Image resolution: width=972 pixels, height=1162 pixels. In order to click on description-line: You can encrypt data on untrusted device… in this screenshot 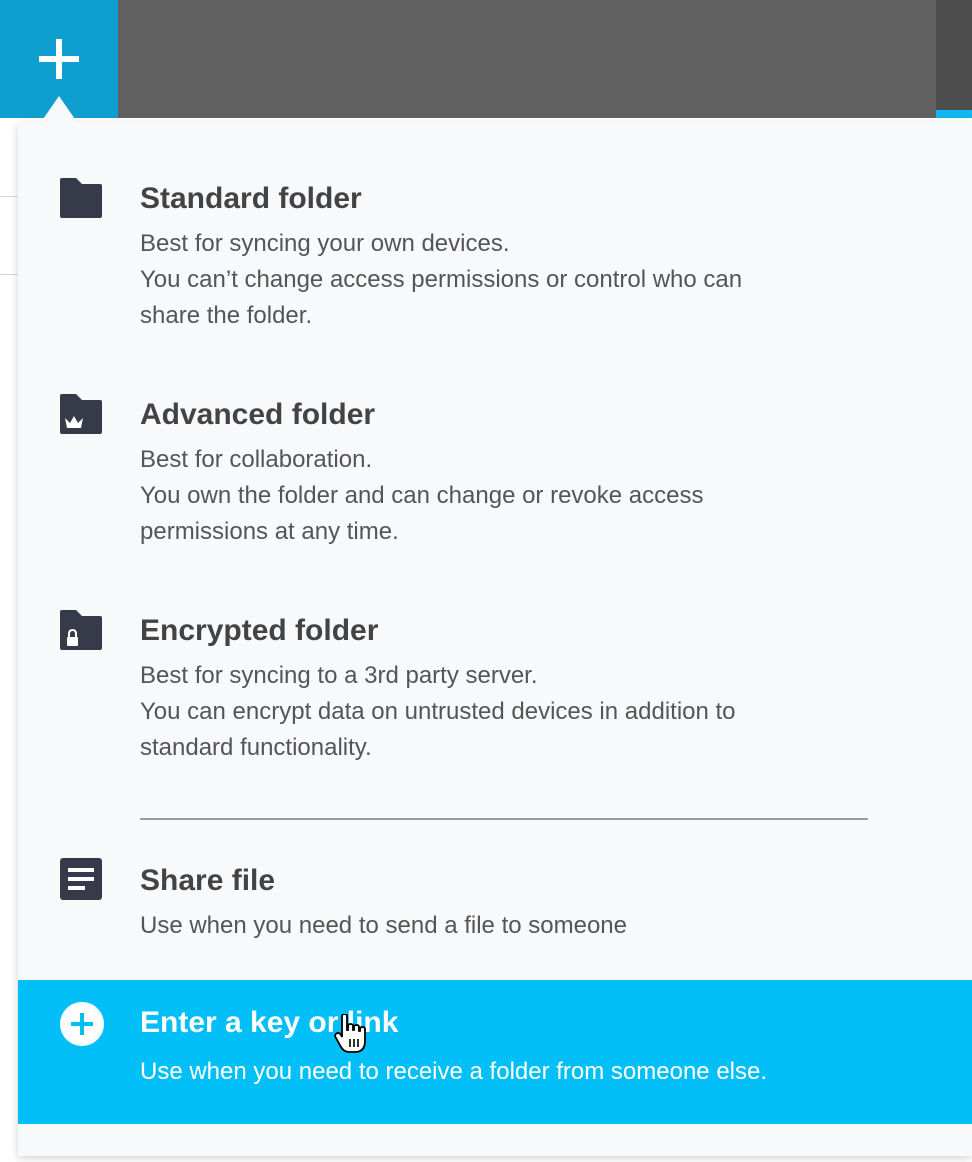, I will do `click(438, 711)`.